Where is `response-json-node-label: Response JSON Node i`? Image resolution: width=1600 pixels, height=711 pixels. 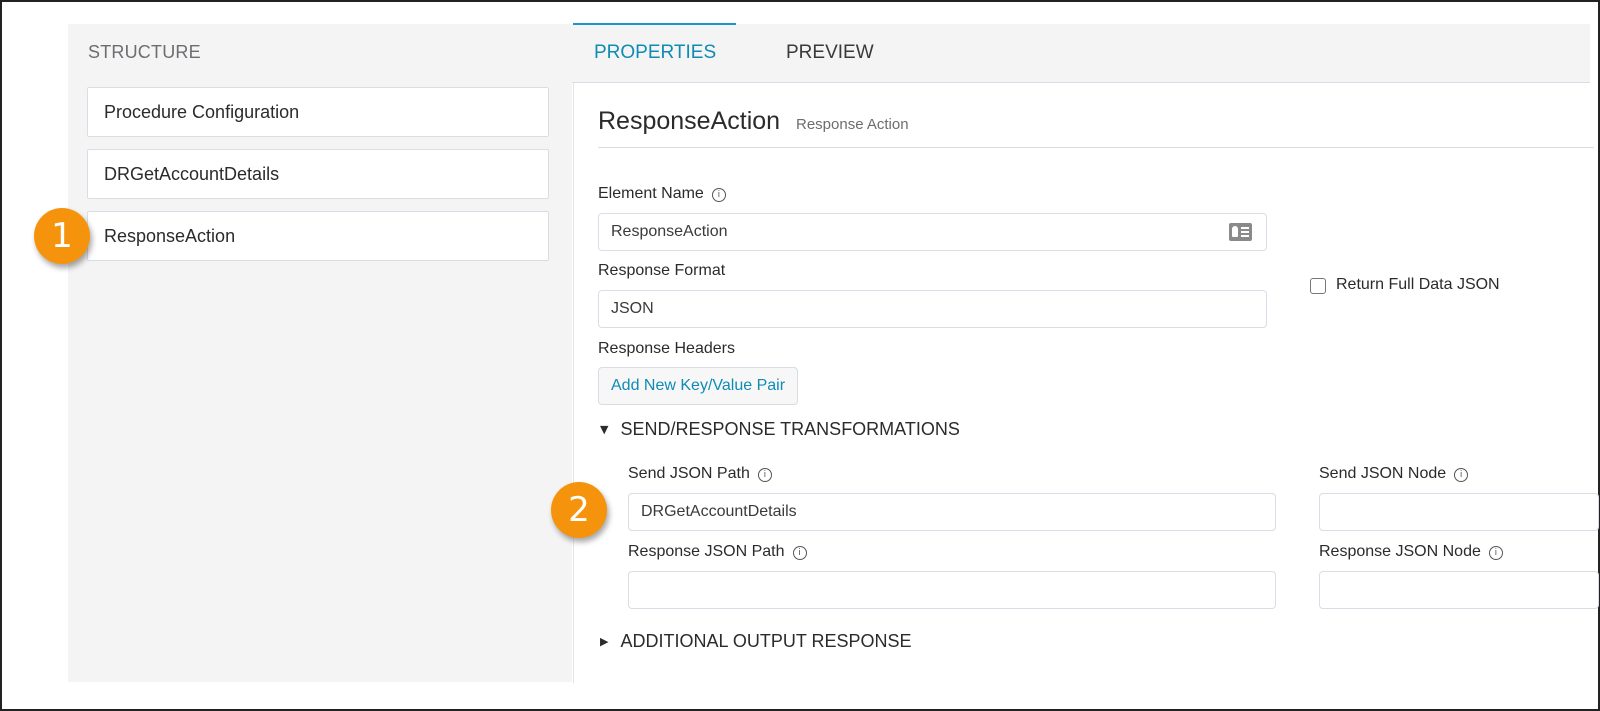 response-json-node-label: Response JSON Node i is located at coordinates (1411, 552).